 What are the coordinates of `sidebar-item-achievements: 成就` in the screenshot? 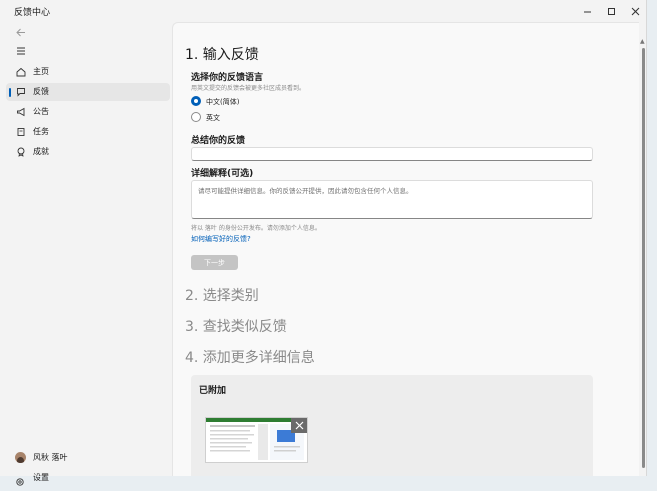 It's located at (88, 152).